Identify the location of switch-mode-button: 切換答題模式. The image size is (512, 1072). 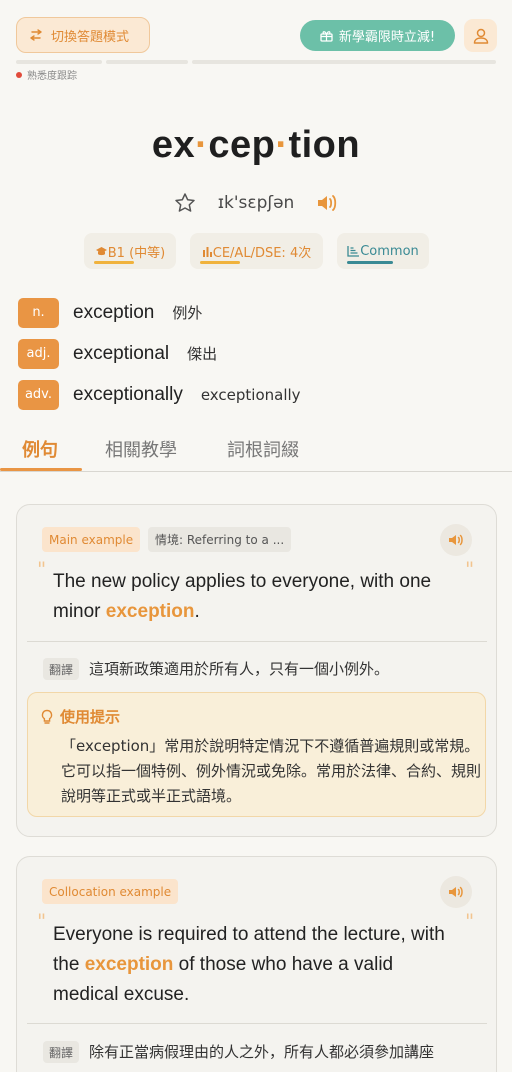
(83, 35).